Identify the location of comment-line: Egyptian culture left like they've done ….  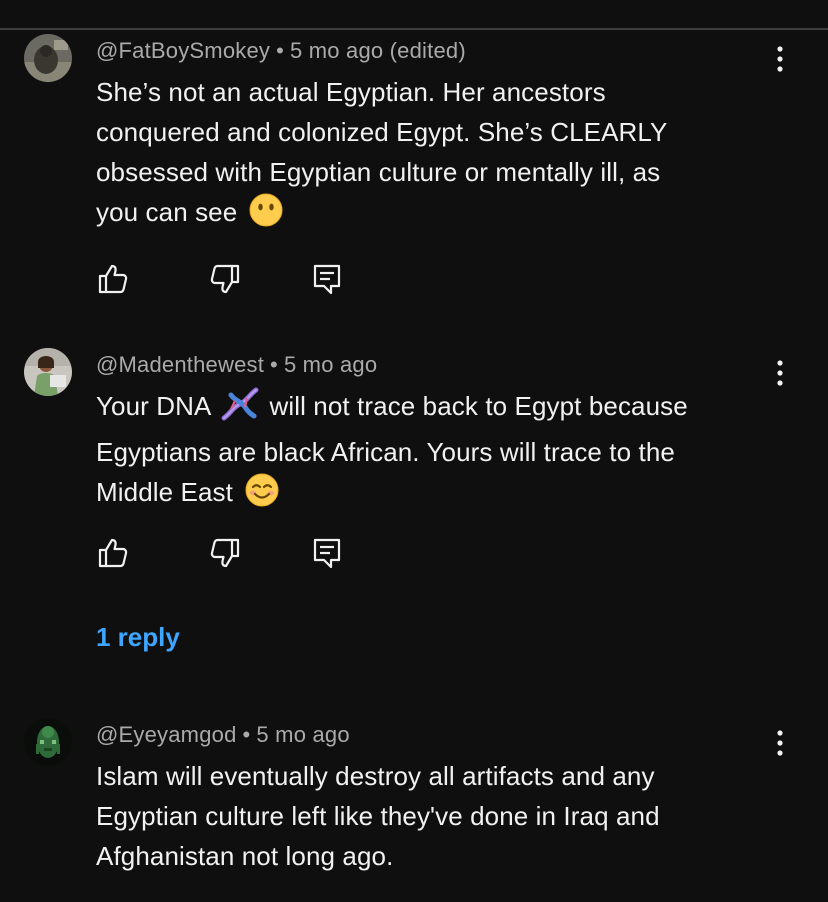
(378, 816).